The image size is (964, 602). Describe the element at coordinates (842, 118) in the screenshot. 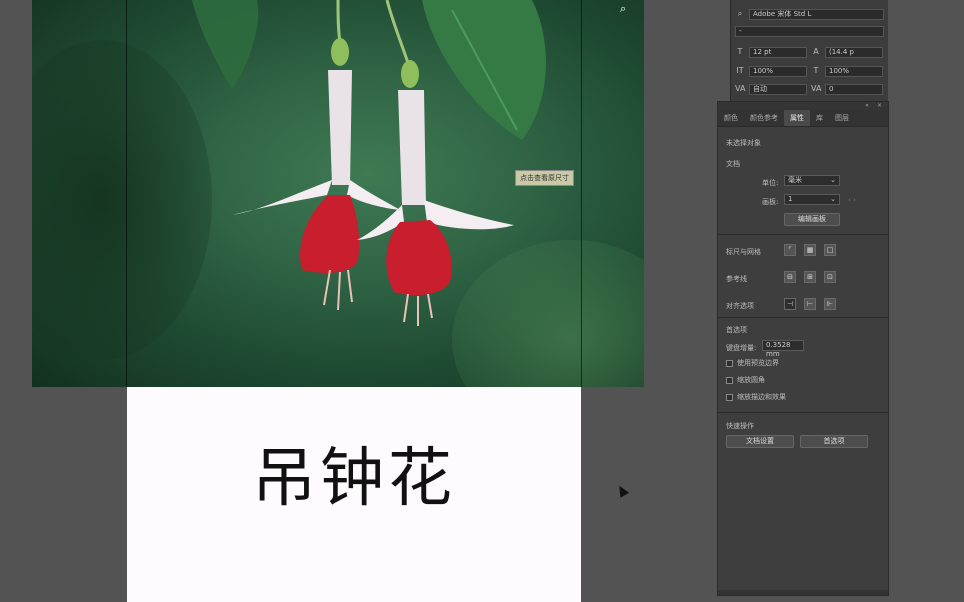

I see `tab-layers: 图层` at that location.